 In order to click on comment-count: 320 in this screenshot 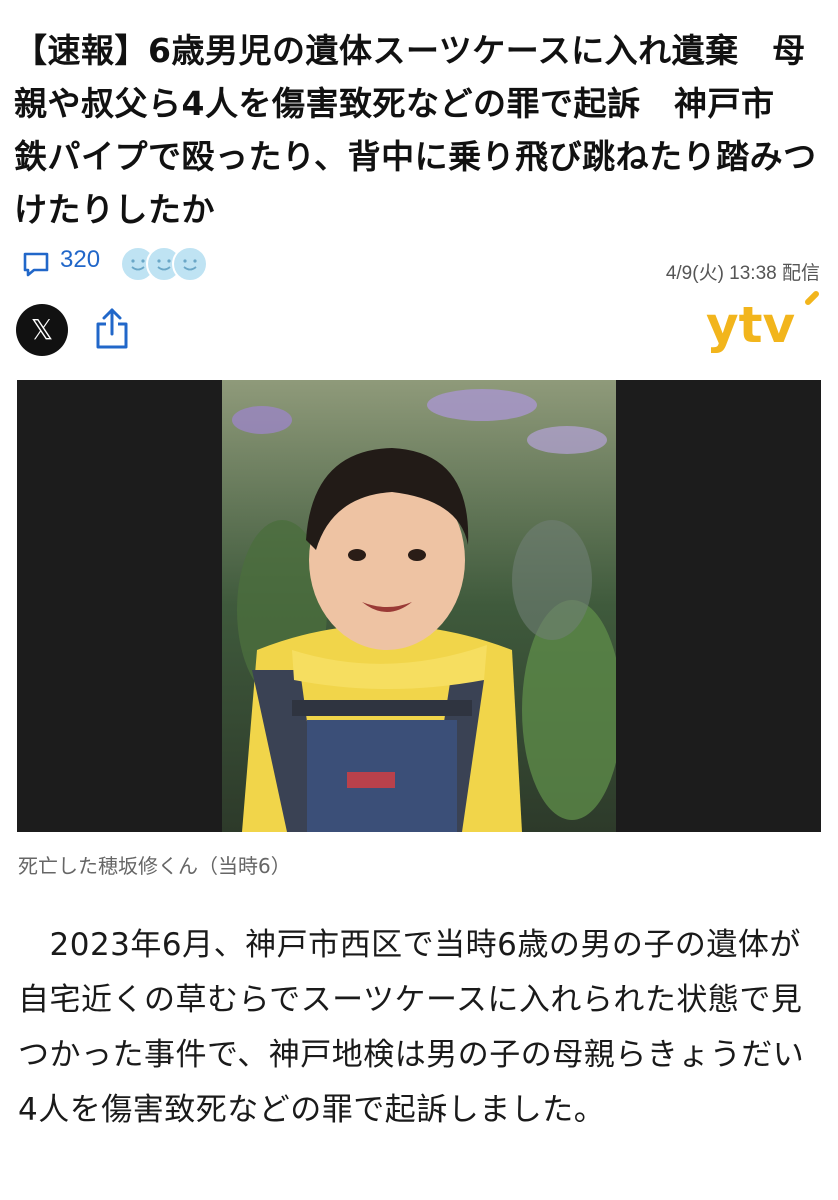, I will do `click(80, 260)`.